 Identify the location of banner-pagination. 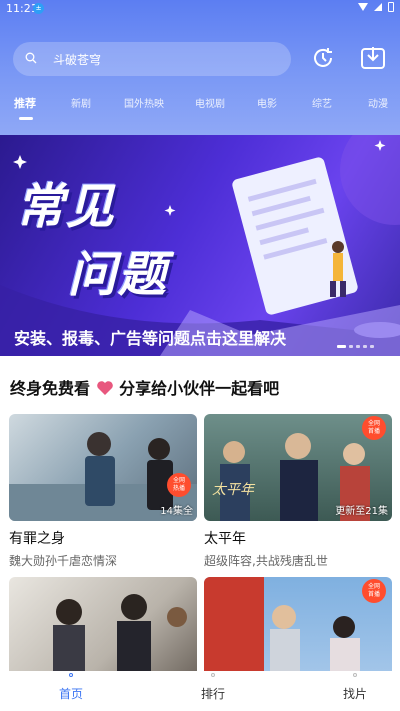
(355, 346).